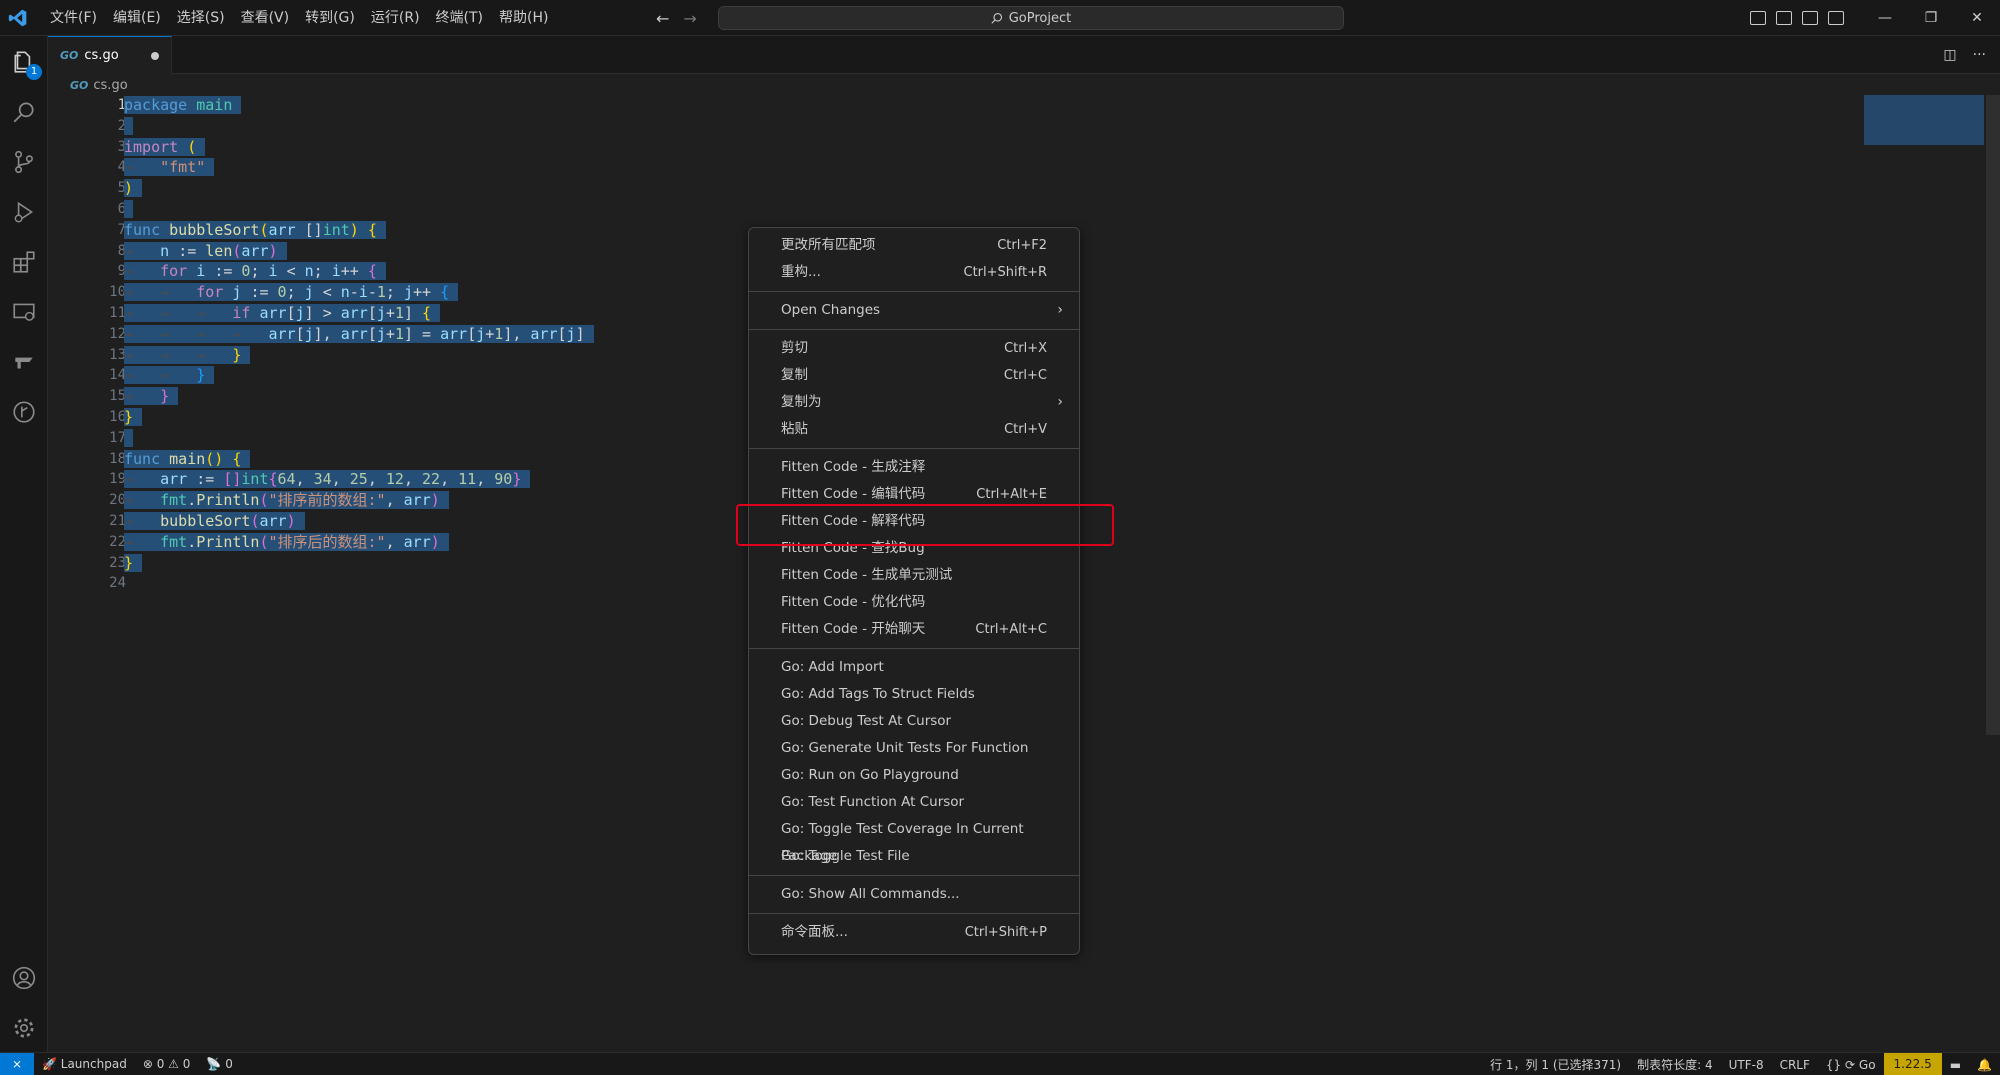  Describe the element at coordinates (121, 229) in the screenshot. I see `line-number: 7` at that location.